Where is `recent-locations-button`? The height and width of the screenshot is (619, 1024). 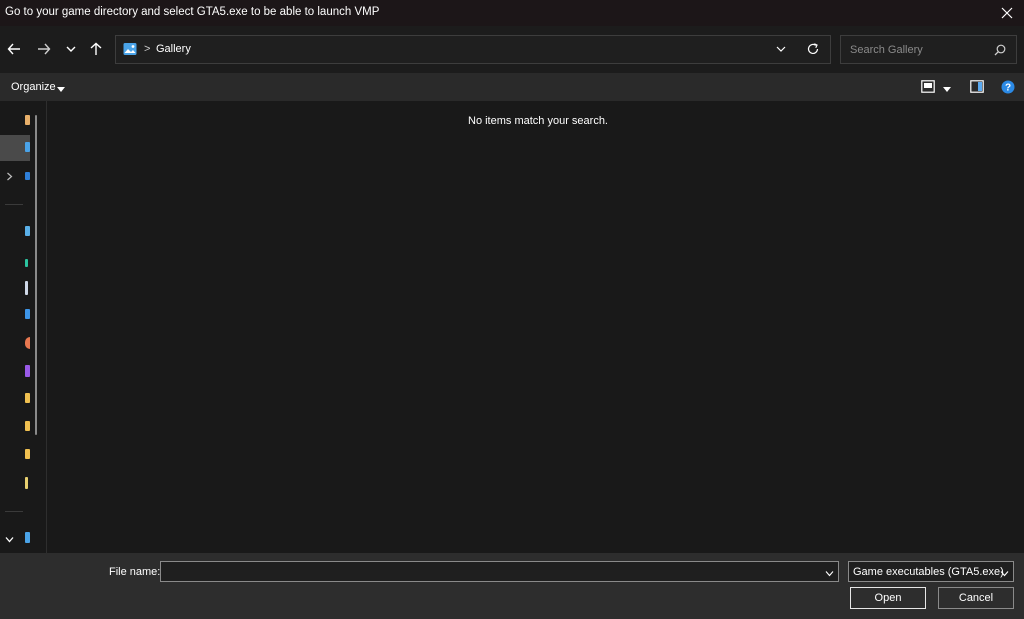 recent-locations-button is located at coordinates (71, 49).